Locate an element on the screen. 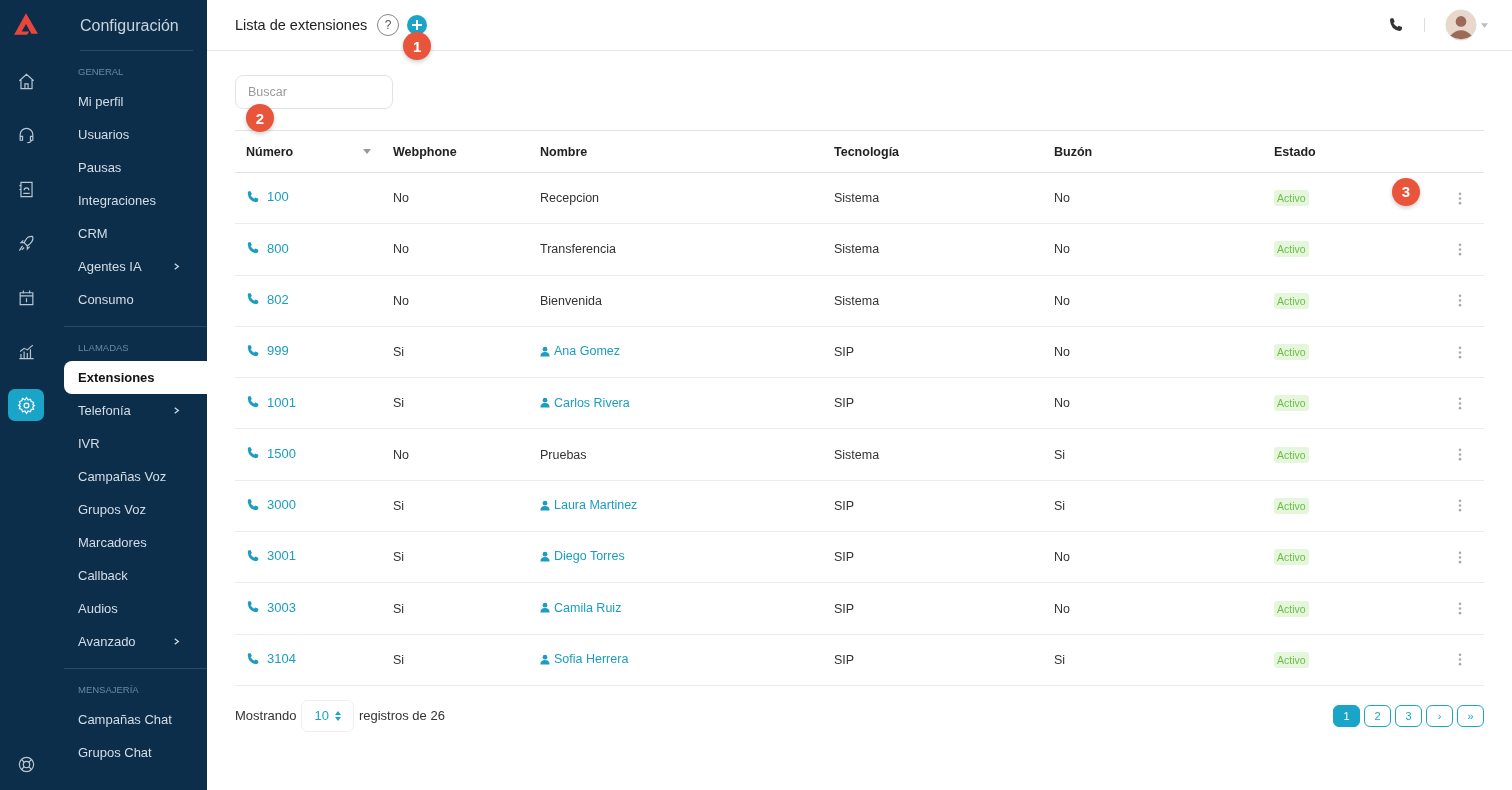  sort-caret-icon is located at coordinates (367, 151).